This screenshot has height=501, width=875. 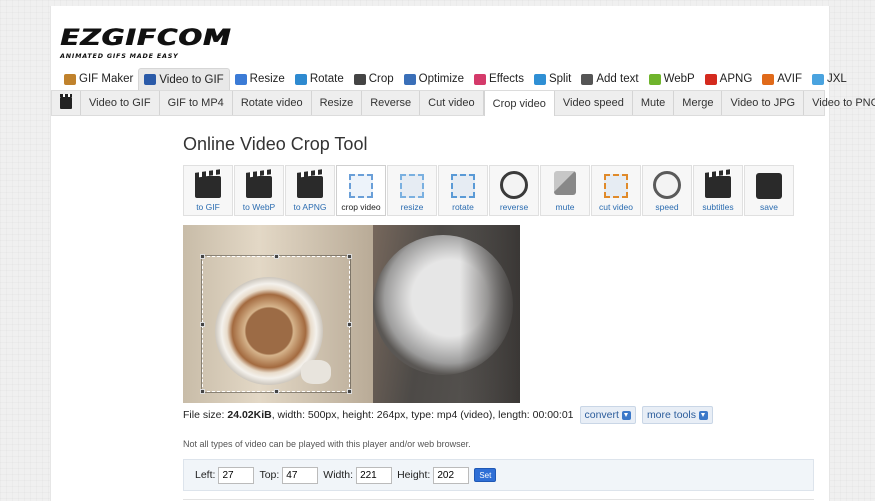 I want to click on sub-nav-tab-crop-video: Crop video, so click(x=519, y=103).